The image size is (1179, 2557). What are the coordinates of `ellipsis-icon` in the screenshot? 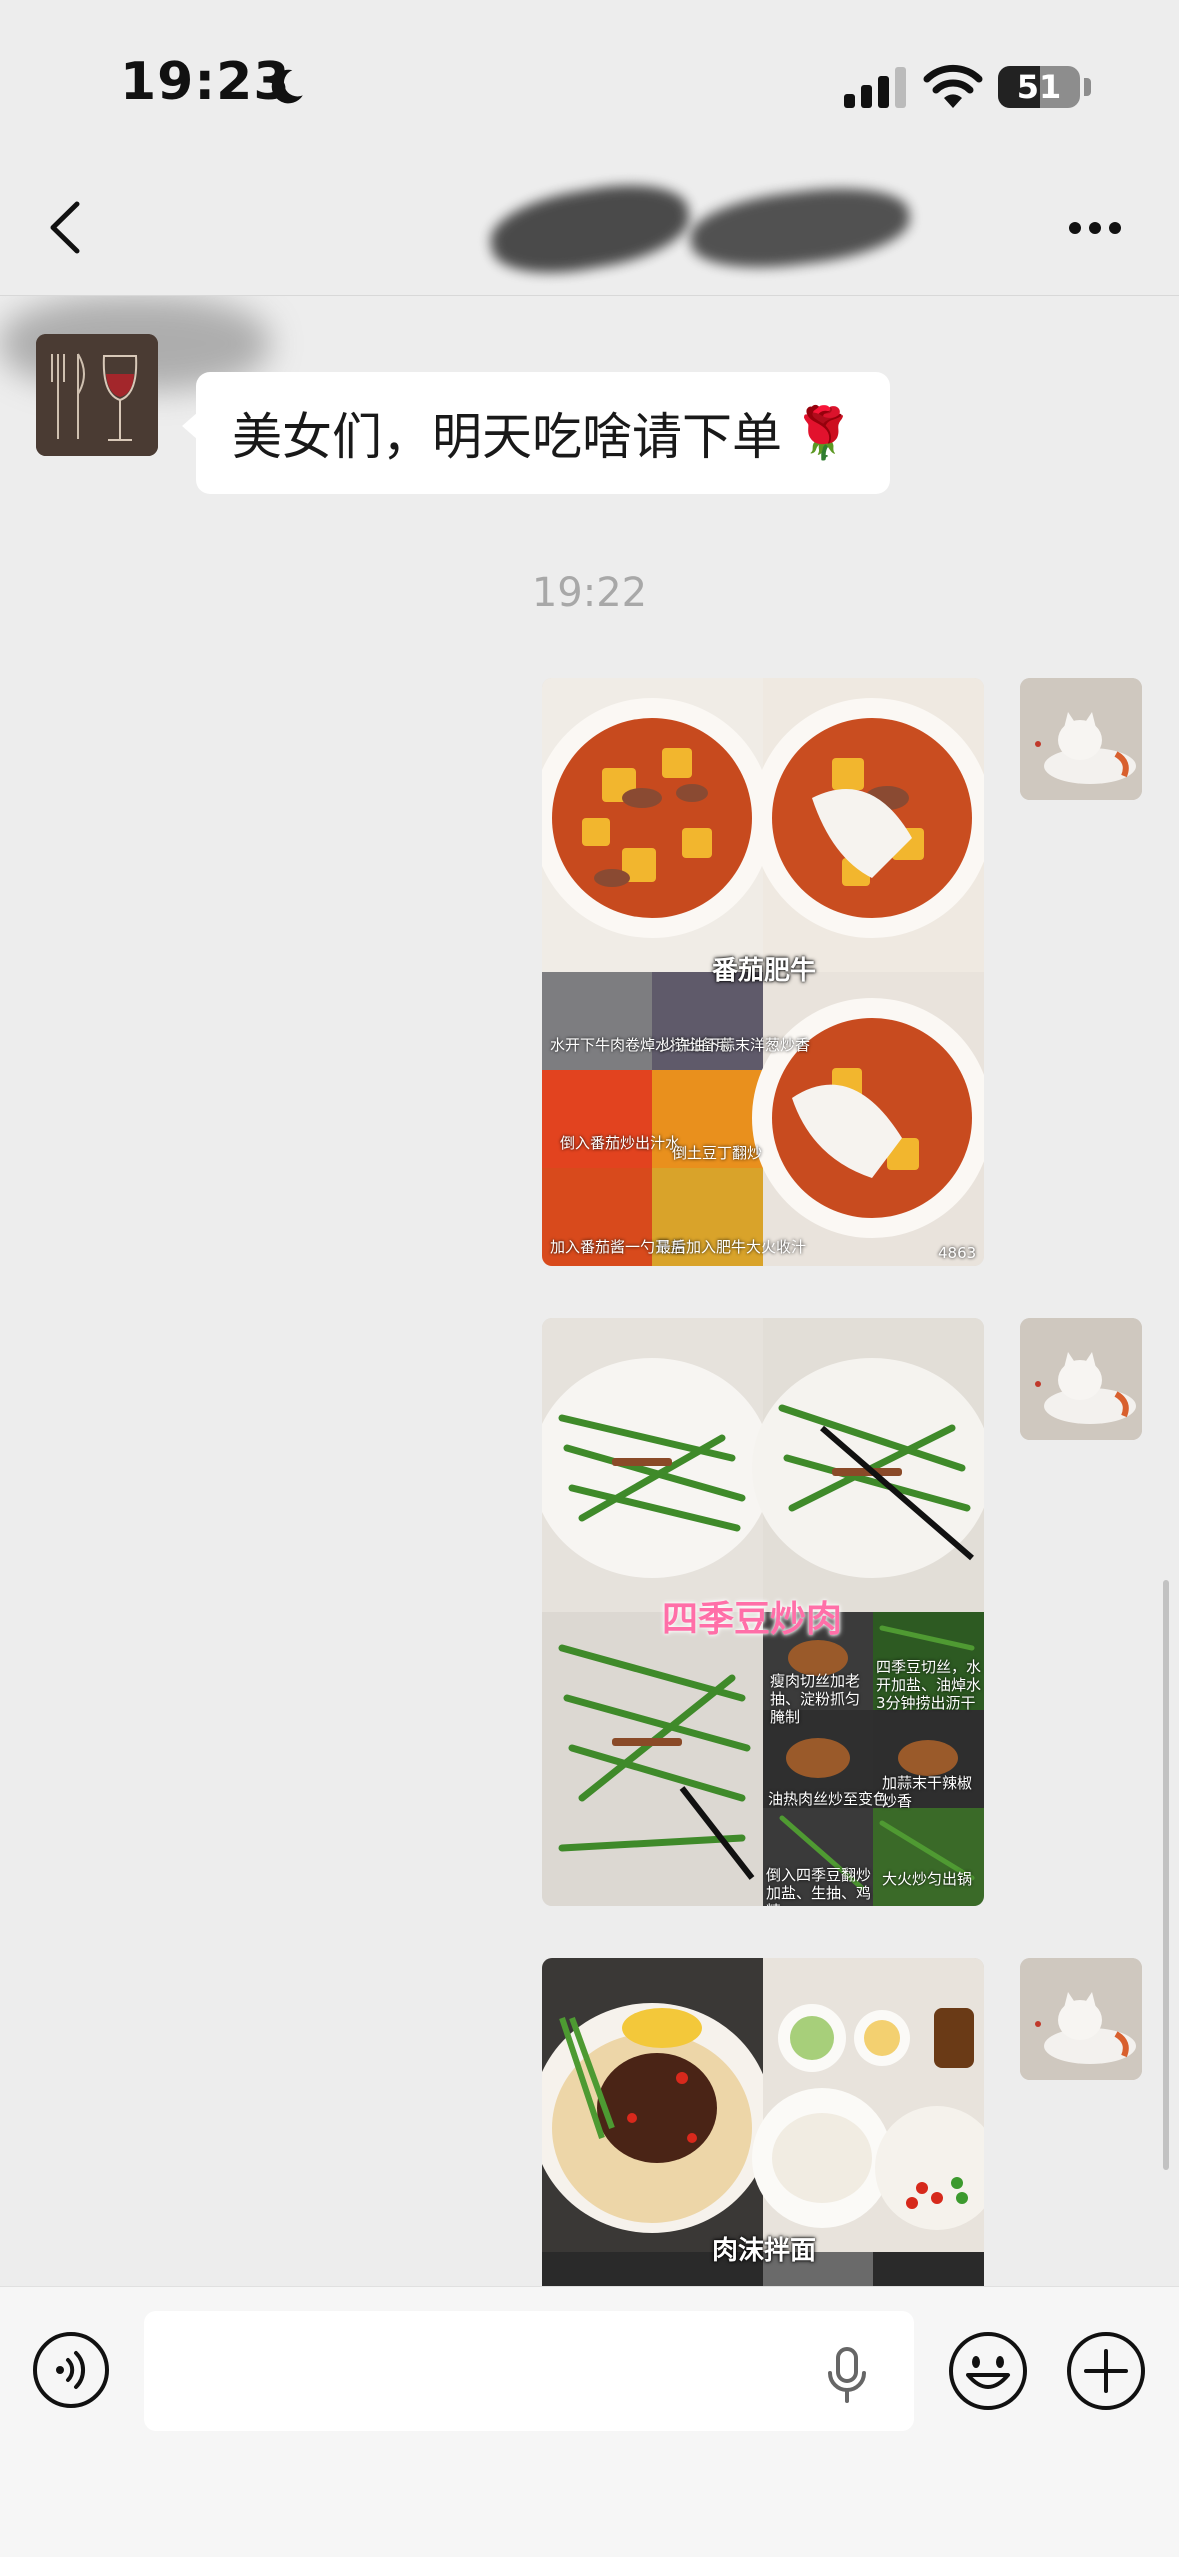 It's located at (1095, 228).